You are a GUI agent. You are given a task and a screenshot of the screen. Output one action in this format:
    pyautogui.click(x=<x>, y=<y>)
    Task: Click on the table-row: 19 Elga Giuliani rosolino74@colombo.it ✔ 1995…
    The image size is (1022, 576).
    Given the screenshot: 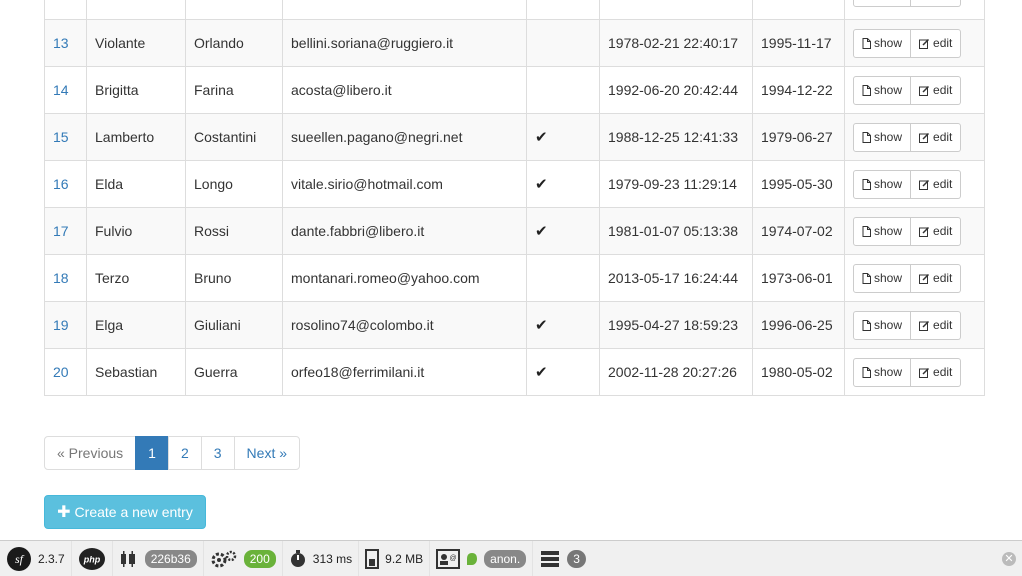 What is the action you would take?
    pyautogui.click(x=514, y=325)
    